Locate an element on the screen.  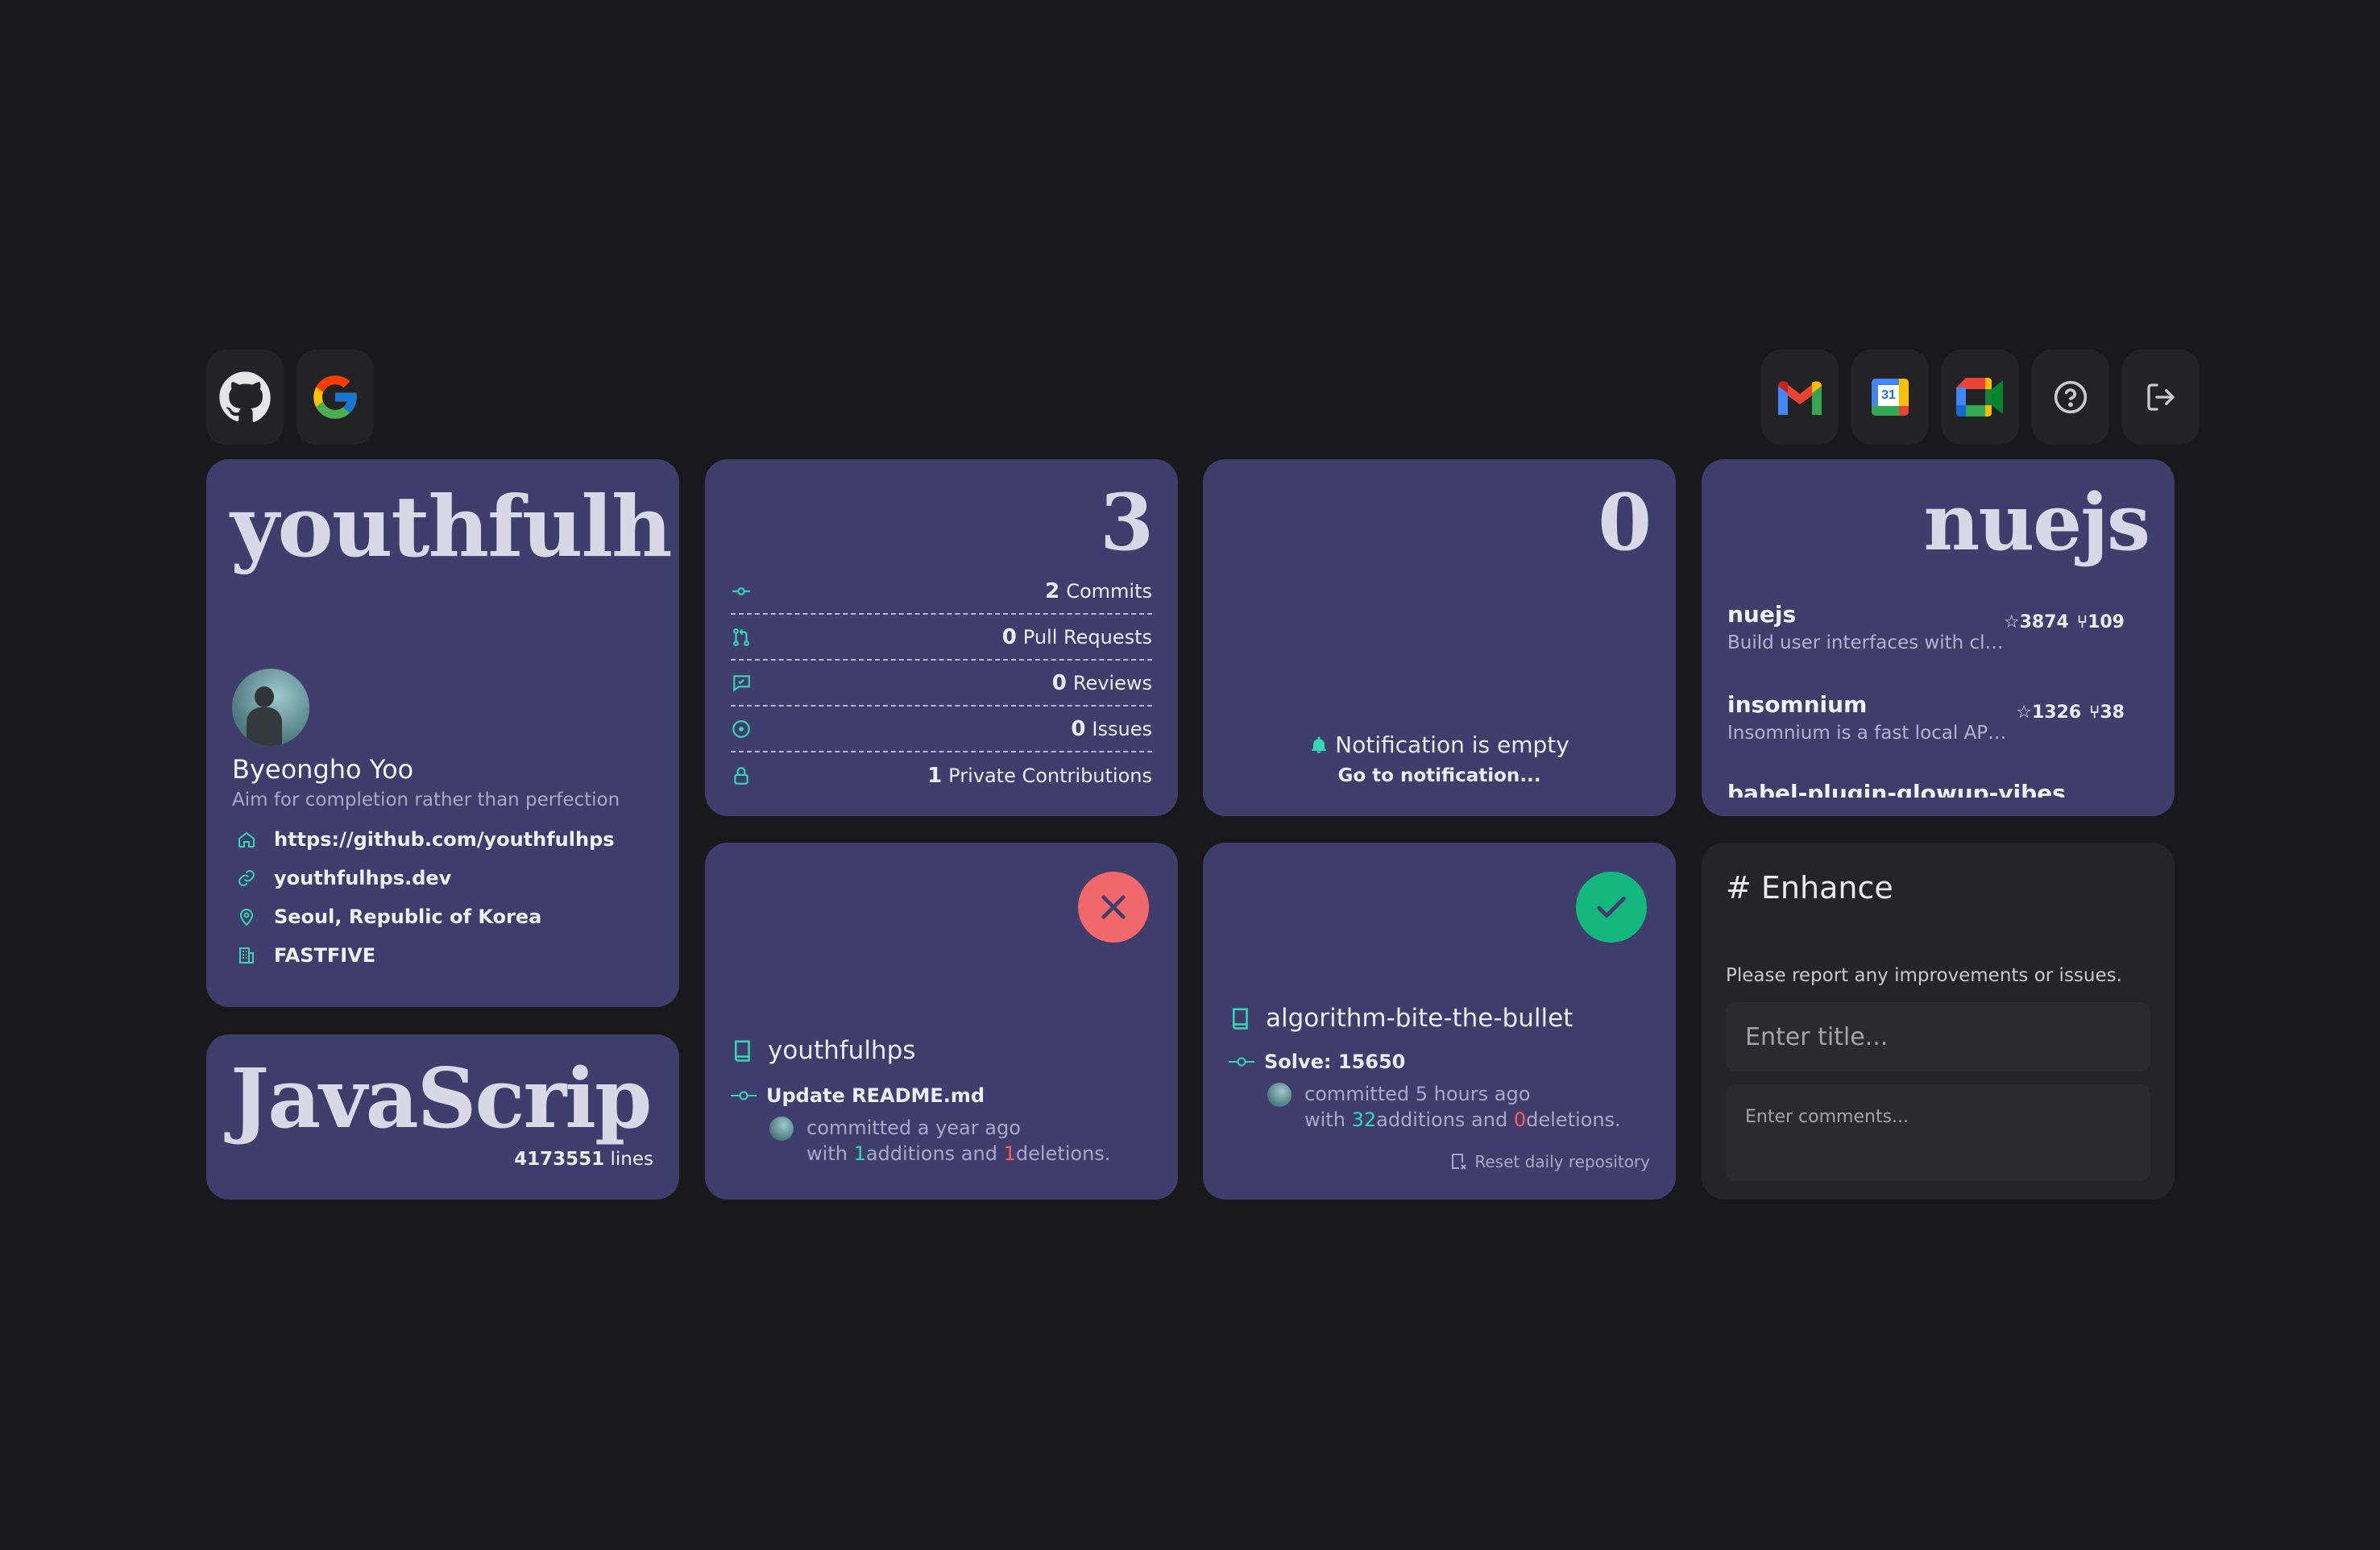
enhance-comments-textarea is located at coordinates (1938, 1132).